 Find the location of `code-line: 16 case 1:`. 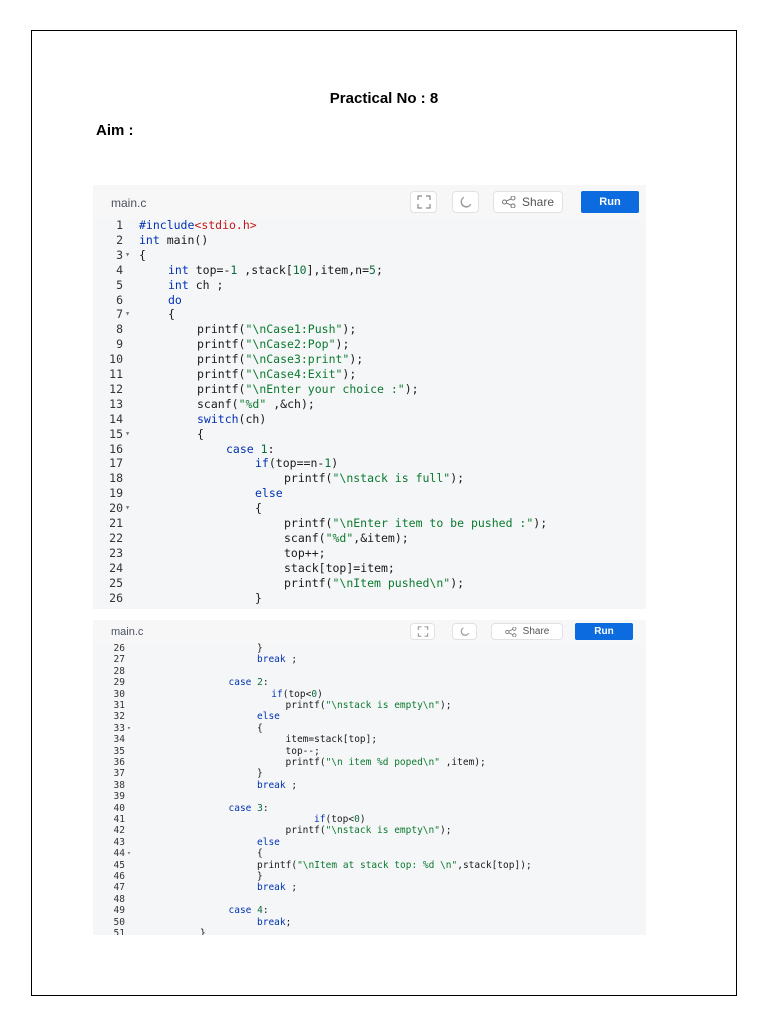

code-line: 16 case 1: is located at coordinates (369, 449).